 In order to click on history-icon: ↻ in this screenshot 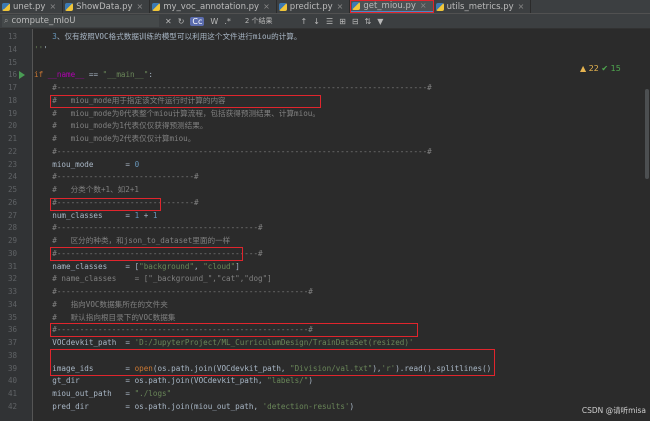, I will do `click(181, 21)`.